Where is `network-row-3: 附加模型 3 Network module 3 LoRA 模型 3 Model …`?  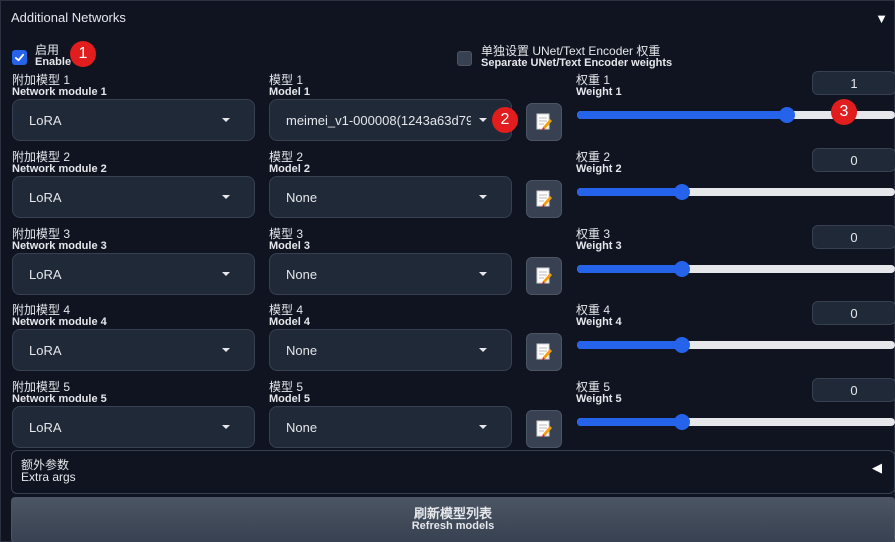
network-row-3: 附加模型 3 Network module 3 LoRA 模型 3 Model … is located at coordinates (448, 261).